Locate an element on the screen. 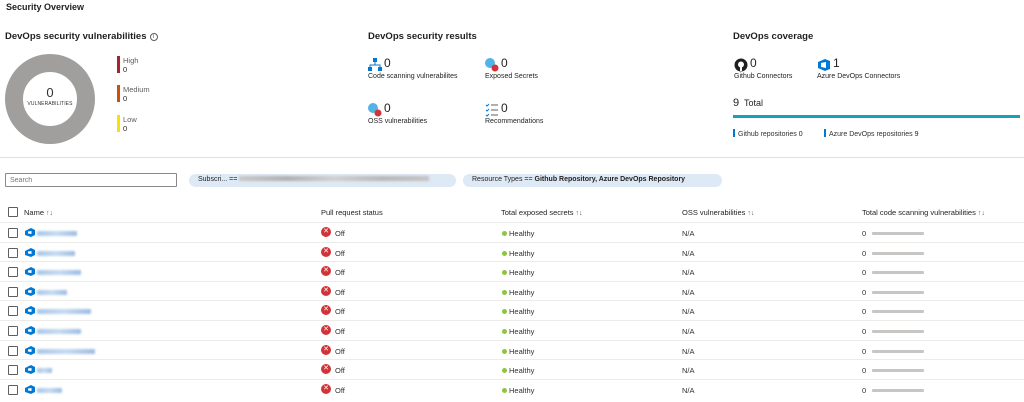 This screenshot has width=1024, height=402. metric-code-scanning-label: Code scanning vulnerabilites is located at coordinates (413, 76).